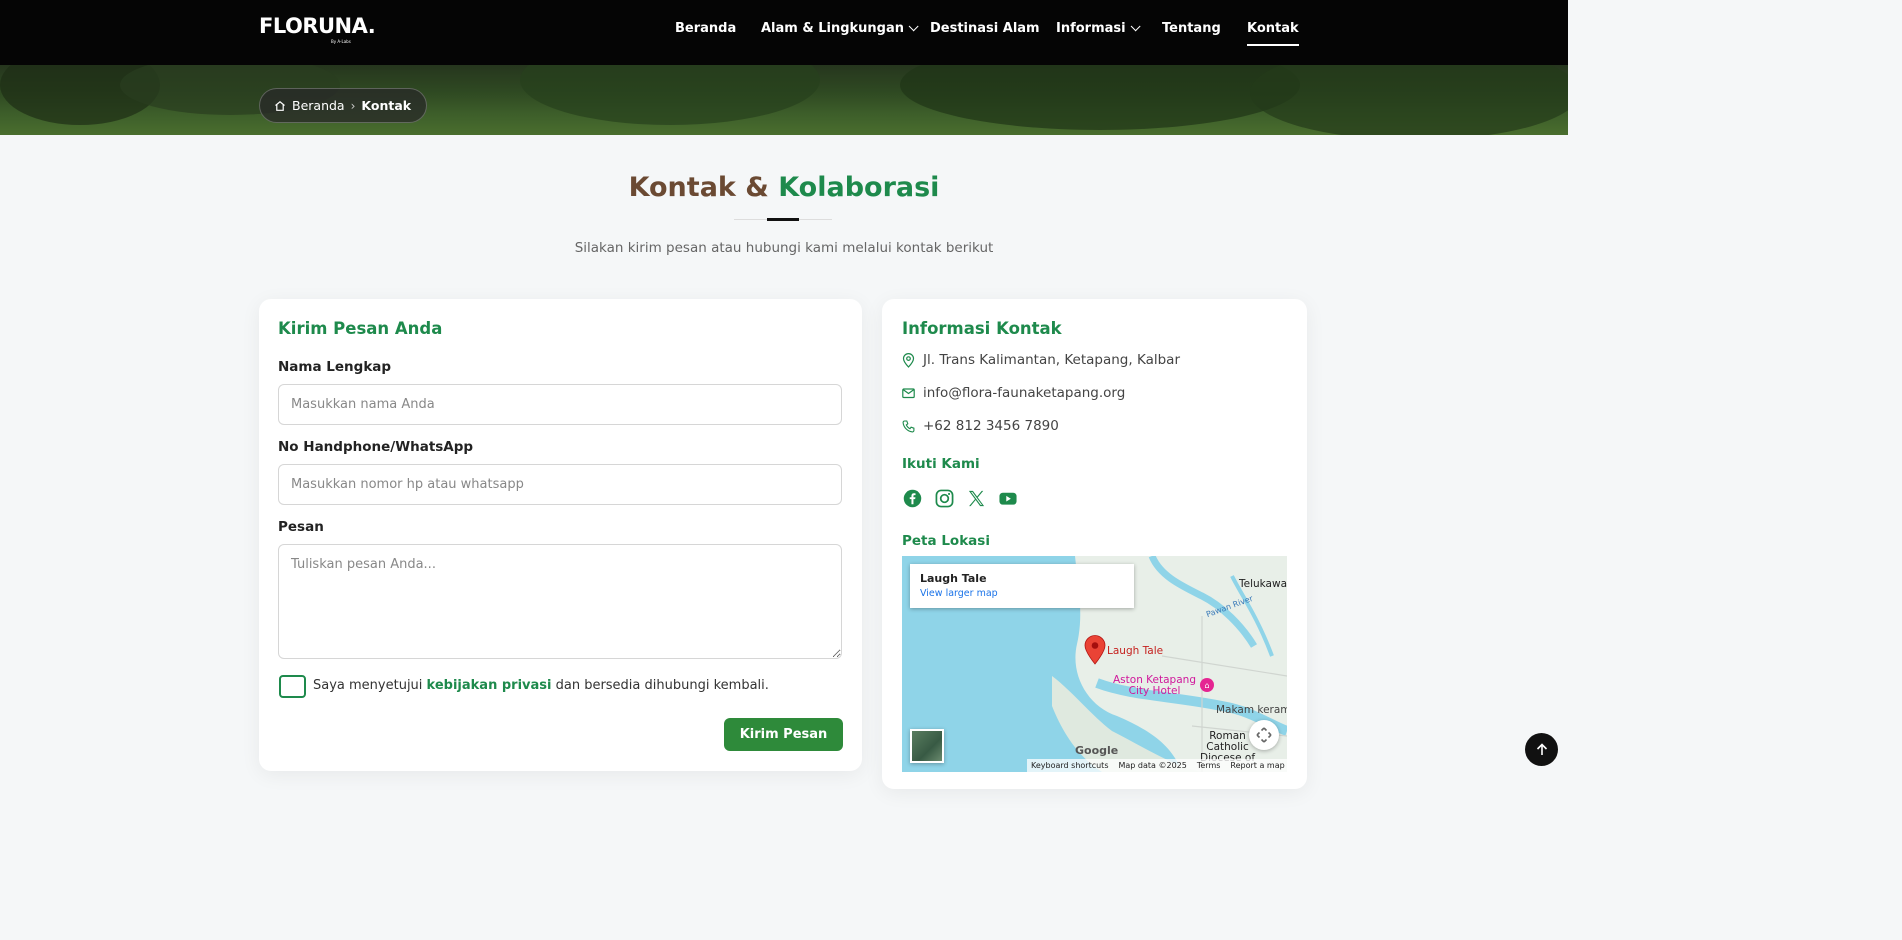 The height and width of the screenshot is (940, 1902). What do you see at coordinates (1024, 393) in the screenshot?
I see `email-text: info@flora-faunaketapang.org` at bounding box center [1024, 393].